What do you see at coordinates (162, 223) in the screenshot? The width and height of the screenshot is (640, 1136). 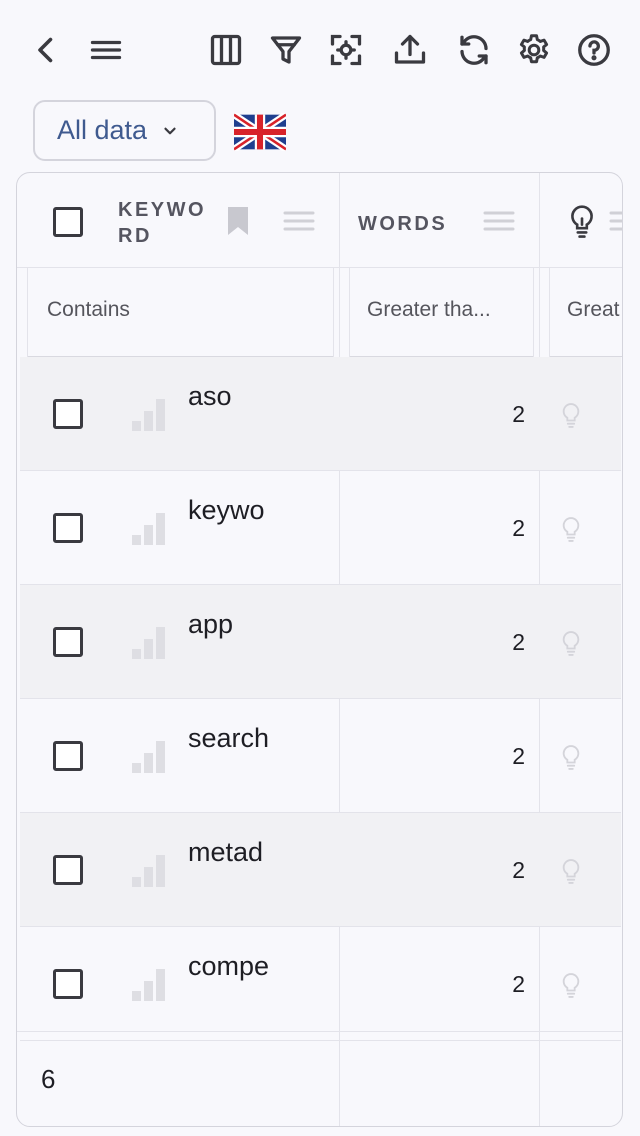 I see `column-header-keyword: KEYWO RD` at bounding box center [162, 223].